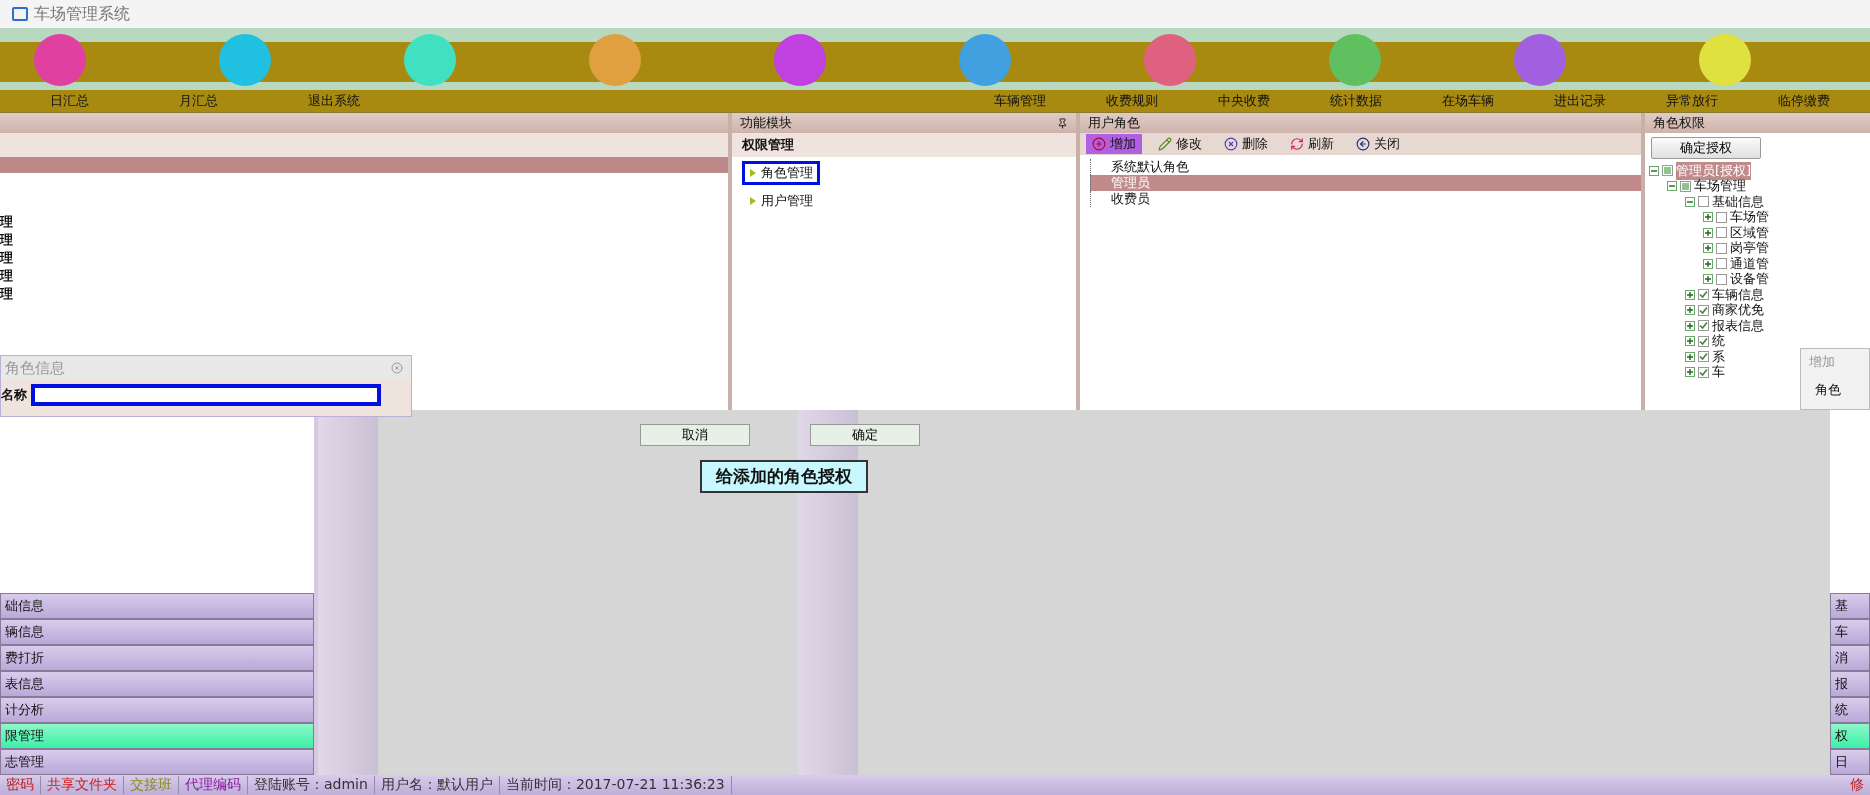  Describe the element at coordinates (1020, 101) in the screenshot. I see `menu-item: 车辆管理` at that location.